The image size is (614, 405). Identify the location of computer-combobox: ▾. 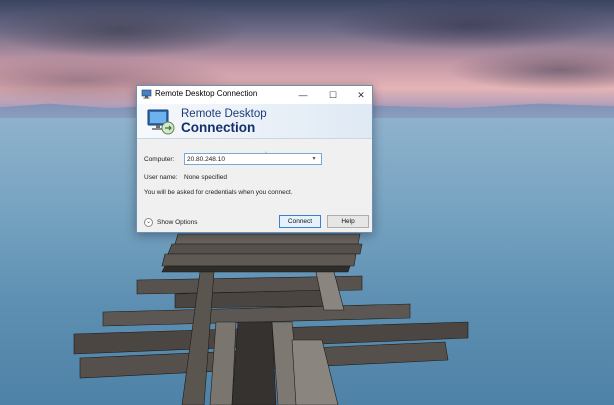
(253, 159).